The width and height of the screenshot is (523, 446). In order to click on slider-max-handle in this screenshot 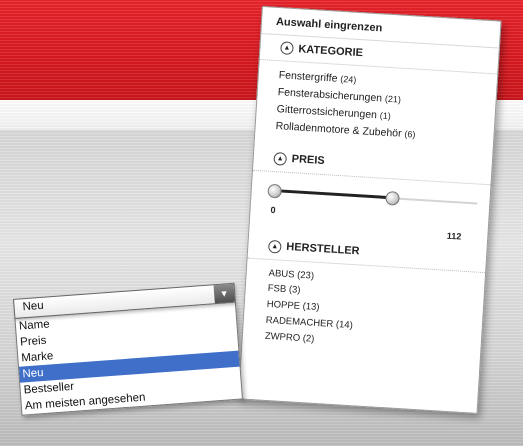, I will do `click(393, 198)`.